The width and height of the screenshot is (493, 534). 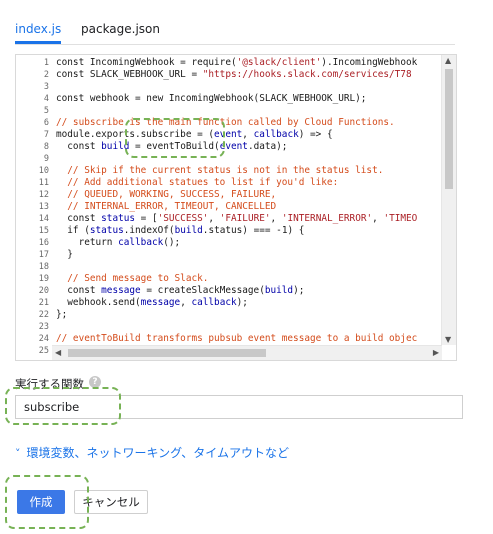 What do you see at coordinates (46, 159) in the screenshot?
I see `line-number: 9` at bounding box center [46, 159].